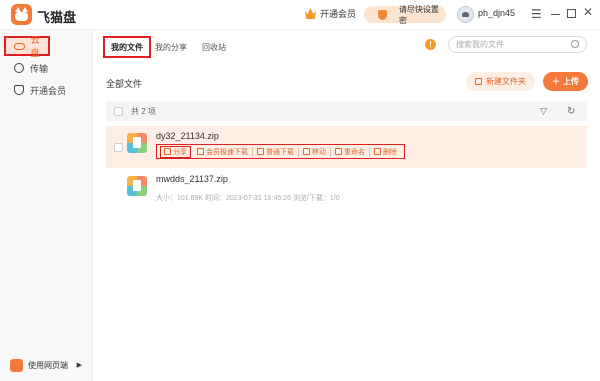 The height and width of the screenshot is (381, 600). I want to click on delete-label: 删除, so click(390, 152).